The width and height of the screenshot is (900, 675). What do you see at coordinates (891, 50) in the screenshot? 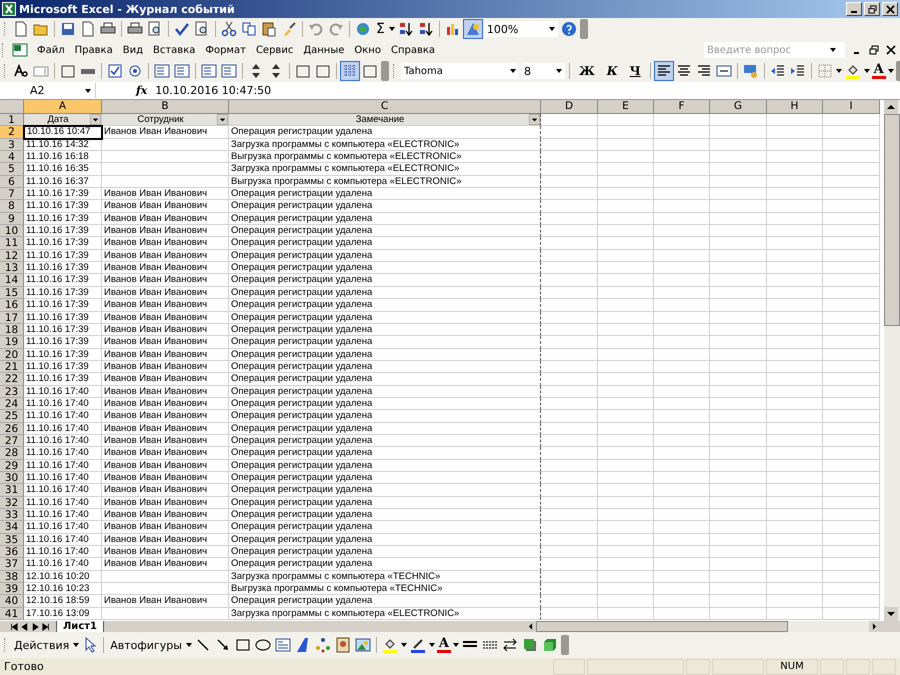
I see `close-icon` at bounding box center [891, 50].